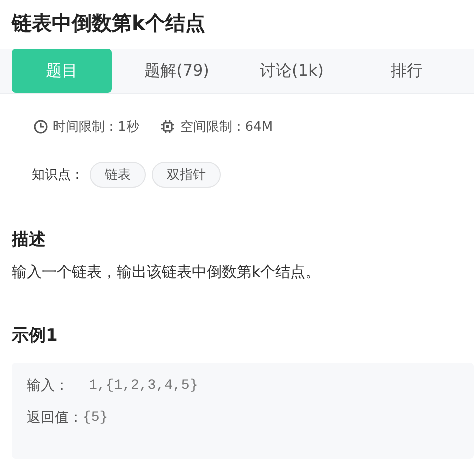 The width and height of the screenshot is (474, 465). Describe the element at coordinates (108, 23) in the screenshot. I see `problem-title: 链表中倒数第k个结点` at that location.